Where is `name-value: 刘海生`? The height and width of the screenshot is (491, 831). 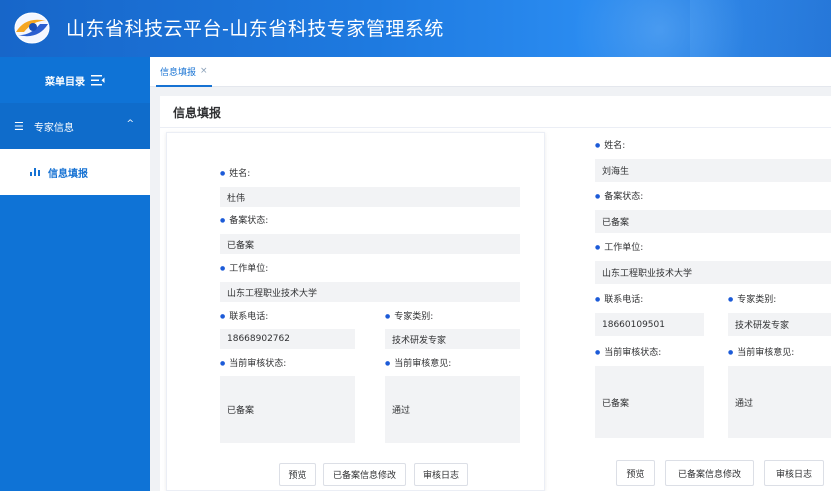
name-value: 刘海生 is located at coordinates (713, 170).